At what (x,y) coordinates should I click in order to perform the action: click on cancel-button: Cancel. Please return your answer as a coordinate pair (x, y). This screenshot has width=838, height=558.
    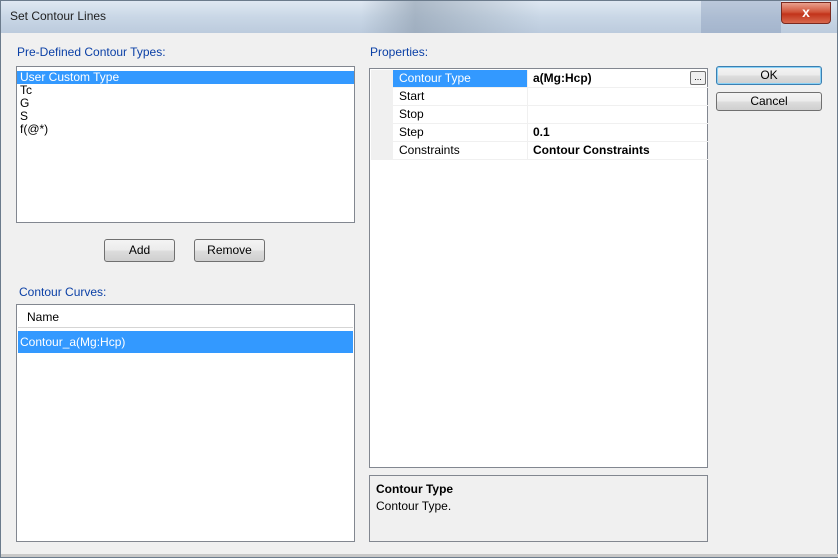
    Looking at the image, I should click on (769, 101).